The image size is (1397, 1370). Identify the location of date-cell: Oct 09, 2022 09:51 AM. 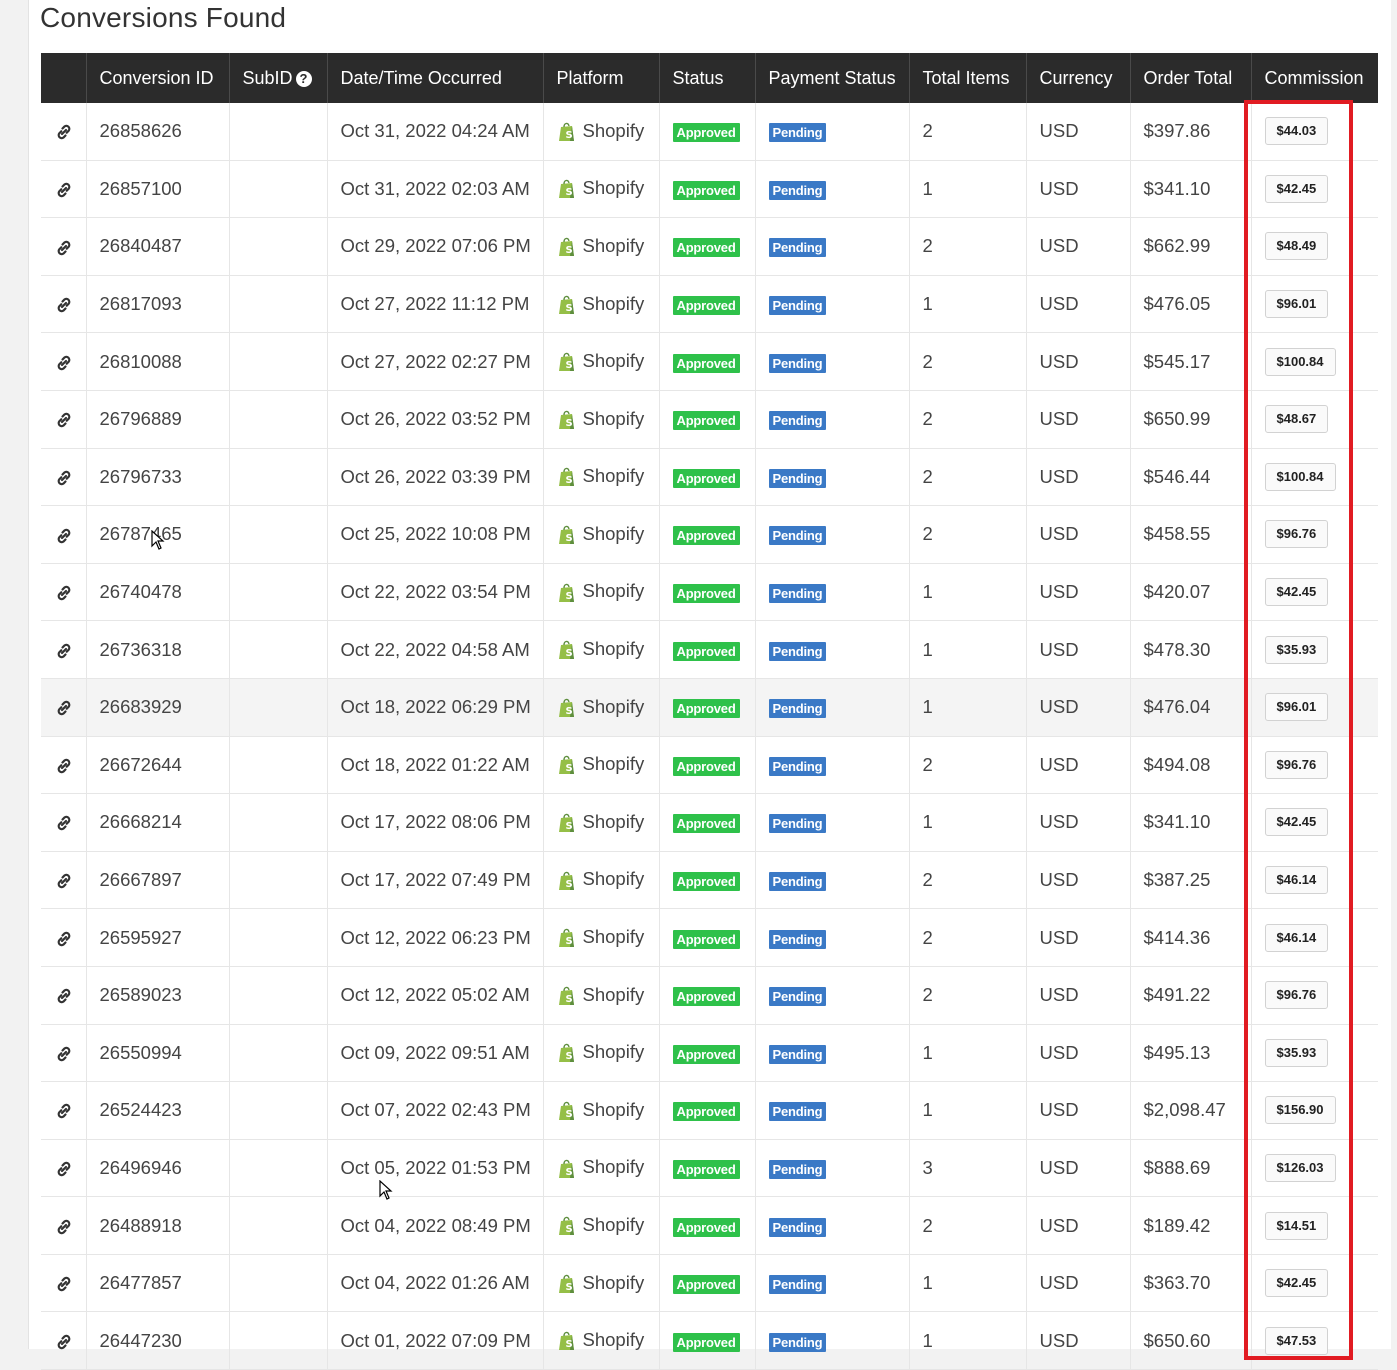
(435, 1053).